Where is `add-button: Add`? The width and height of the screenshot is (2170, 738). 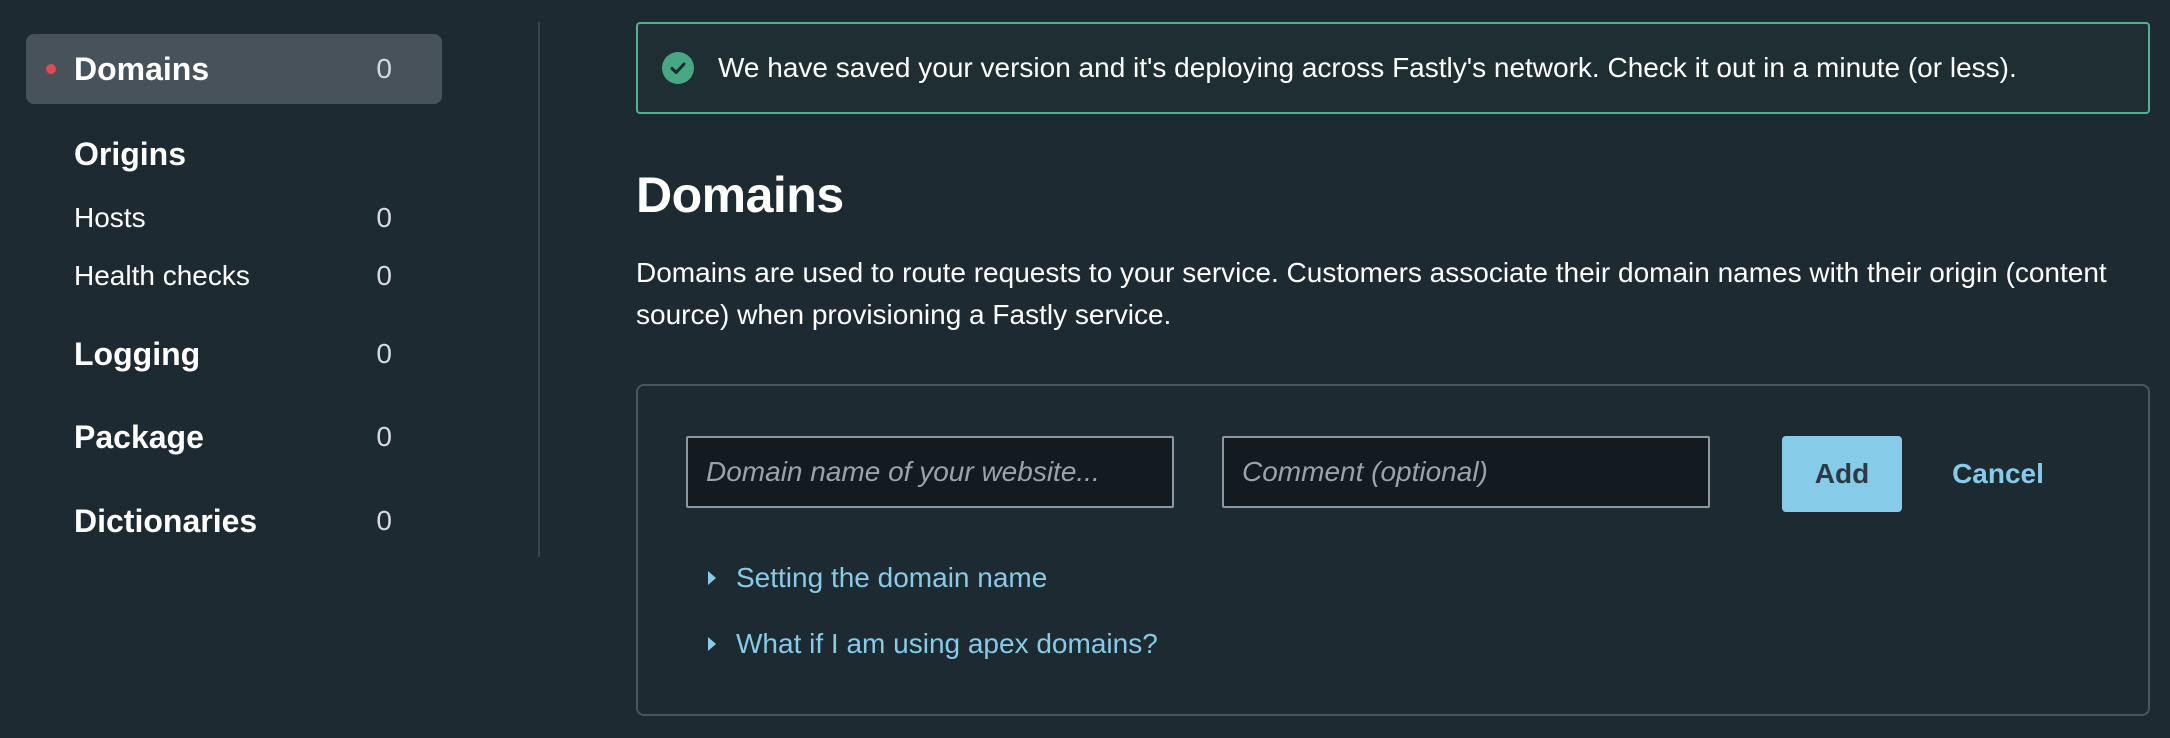 add-button: Add is located at coordinates (1842, 474).